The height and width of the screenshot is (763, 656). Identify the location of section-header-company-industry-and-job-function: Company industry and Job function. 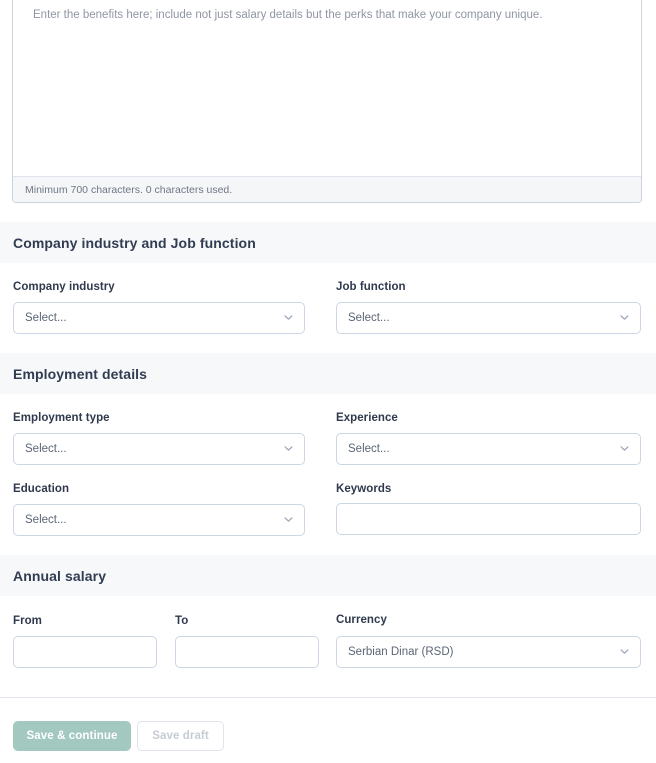
(328, 242).